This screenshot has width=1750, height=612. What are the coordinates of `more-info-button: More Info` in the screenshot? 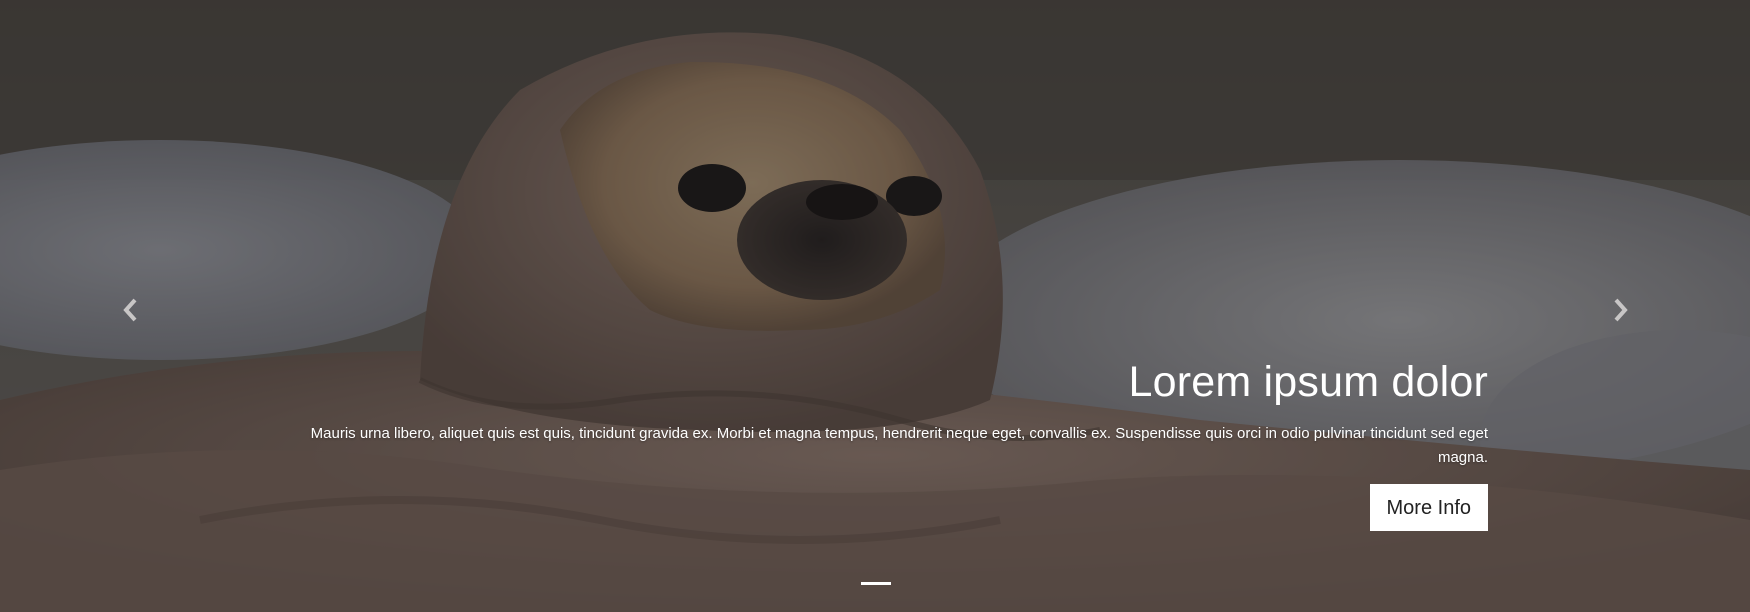 It's located at (1428, 507).